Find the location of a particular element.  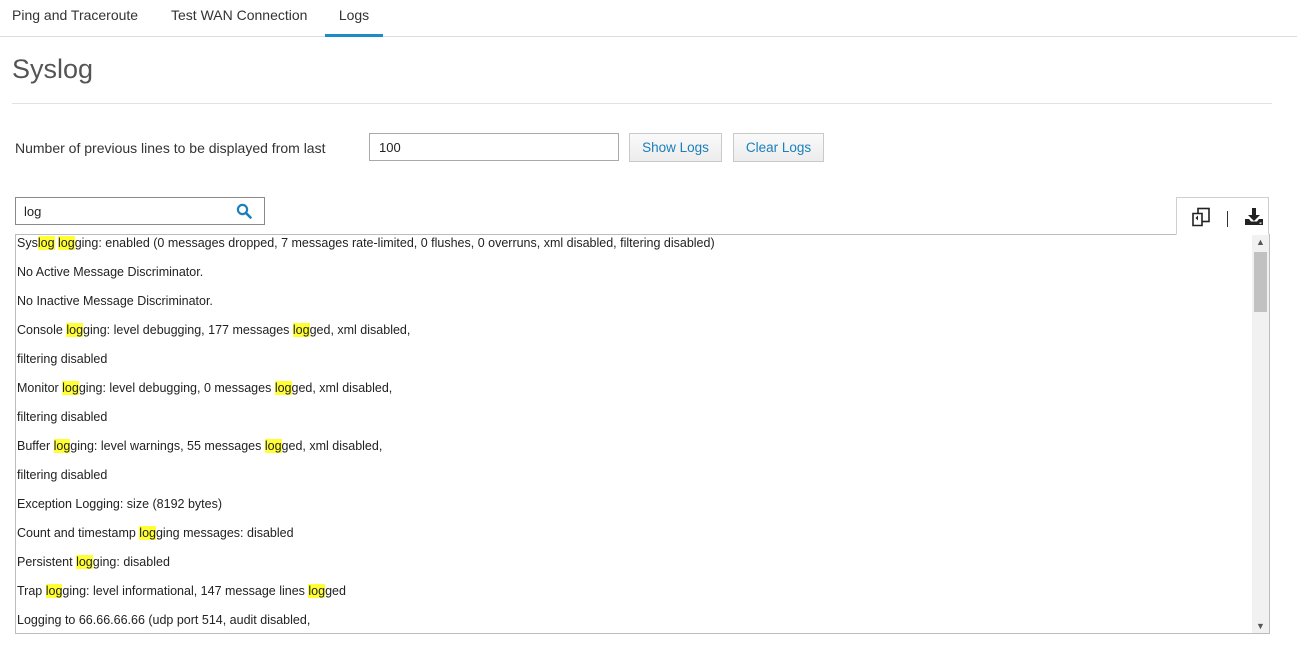

scroll-down-arrow-icon: ▼ is located at coordinates (1260, 626).